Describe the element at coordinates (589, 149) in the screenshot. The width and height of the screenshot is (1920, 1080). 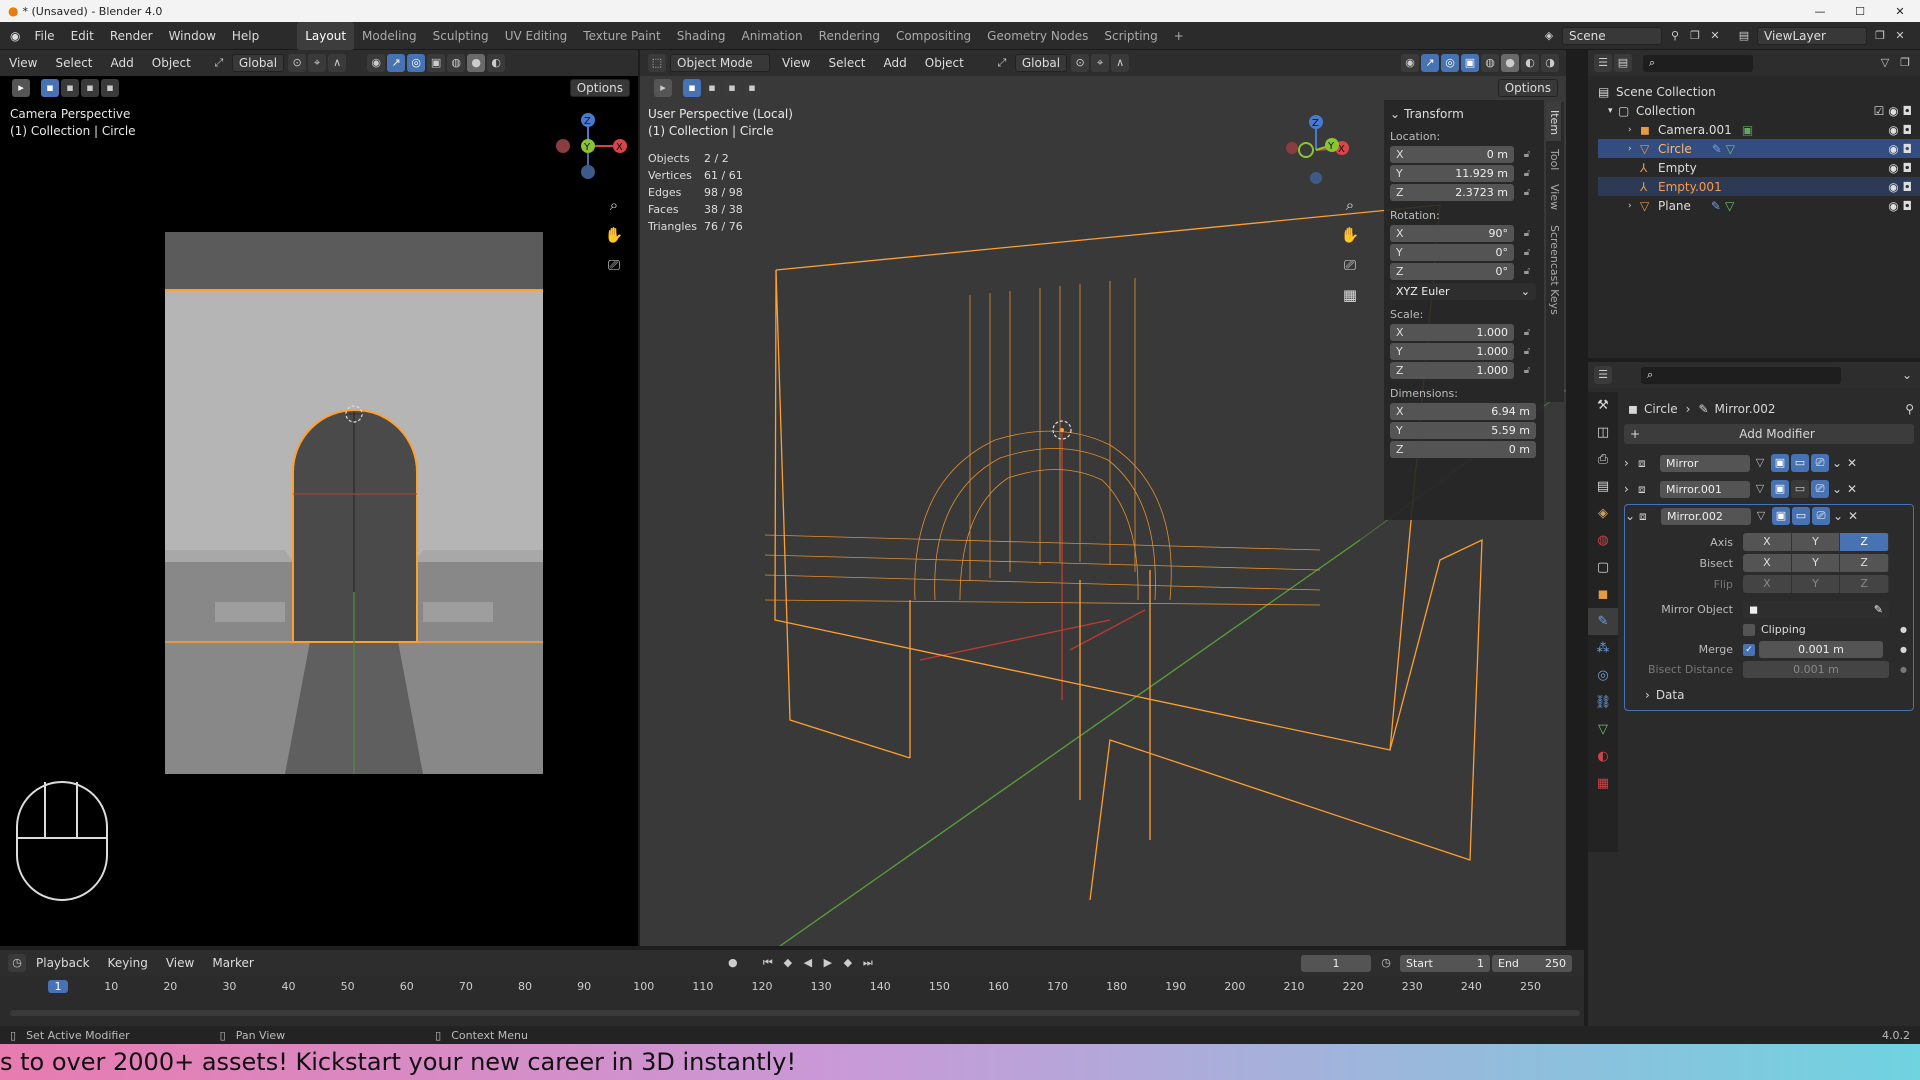
I see `left-navigation-gizmo: Z X Y` at that location.